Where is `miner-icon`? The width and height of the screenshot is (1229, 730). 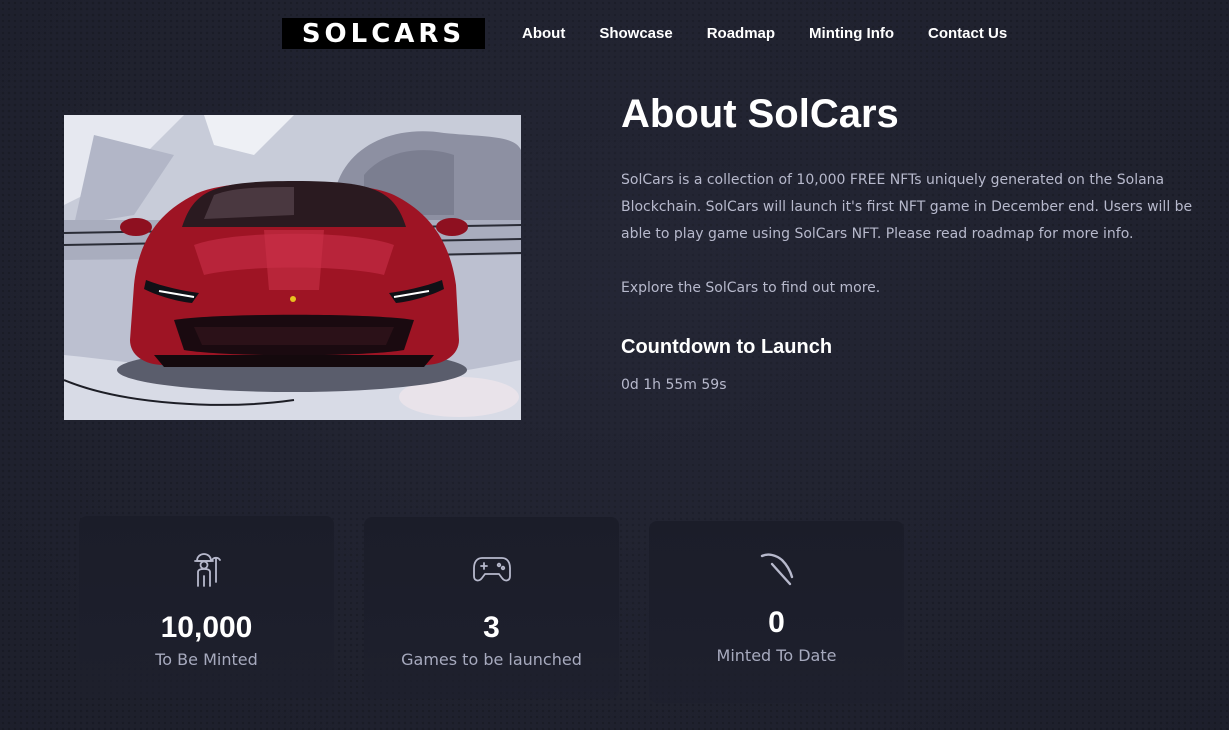 miner-icon is located at coordinates (207, 570).